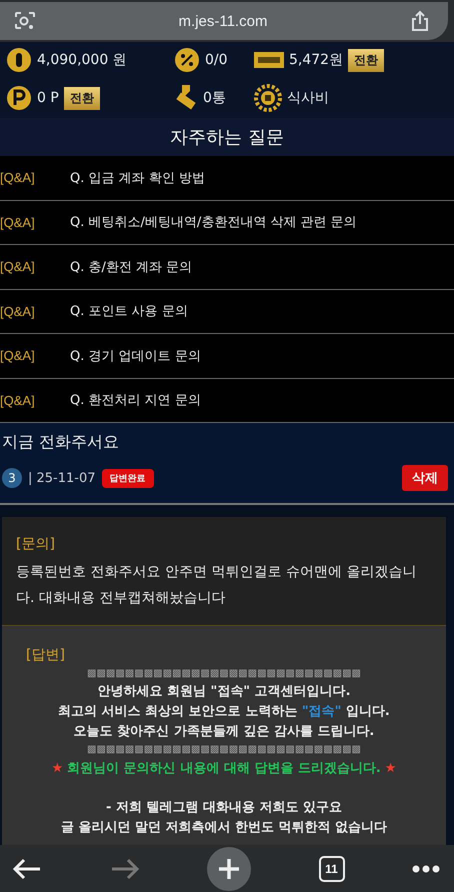  I want to click on back-icon, so click(27, 869).